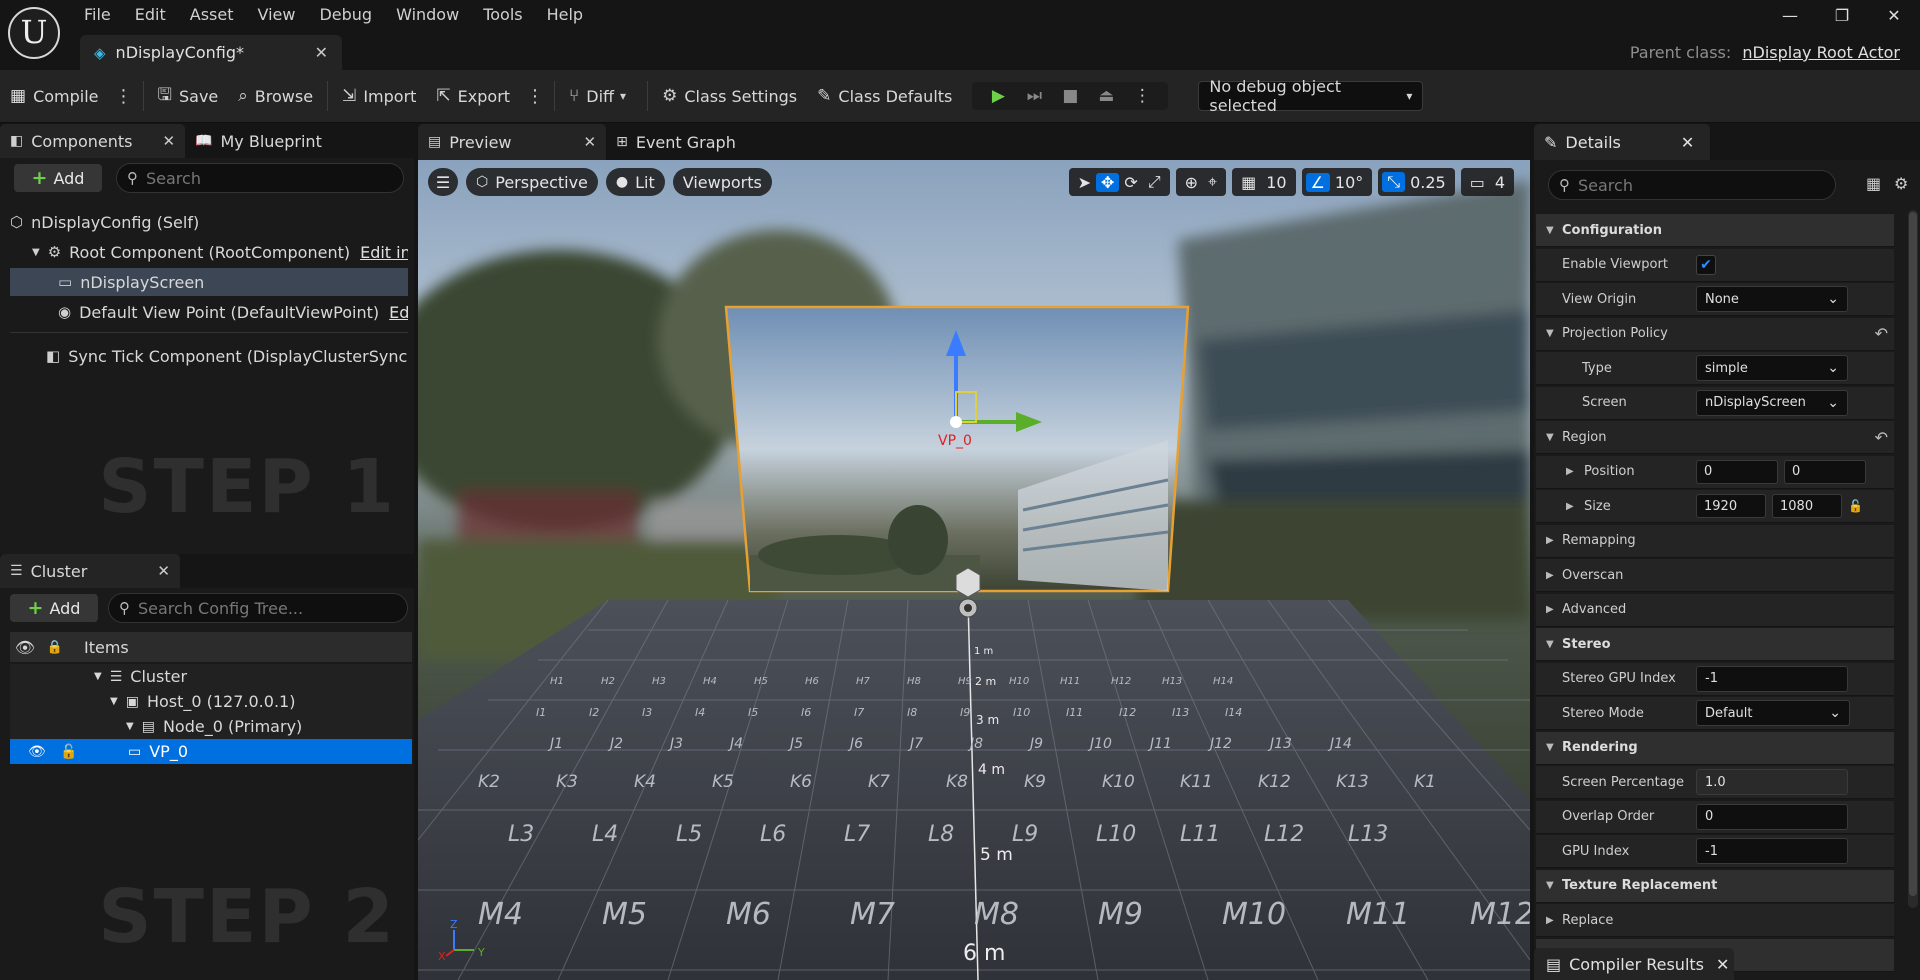 This screenshot has height=980, width=1920. What do you see at coordinates (443, 182) in the screenshot?
I see `viewport-menu-button: ☰` at bounding box center [443, 182].